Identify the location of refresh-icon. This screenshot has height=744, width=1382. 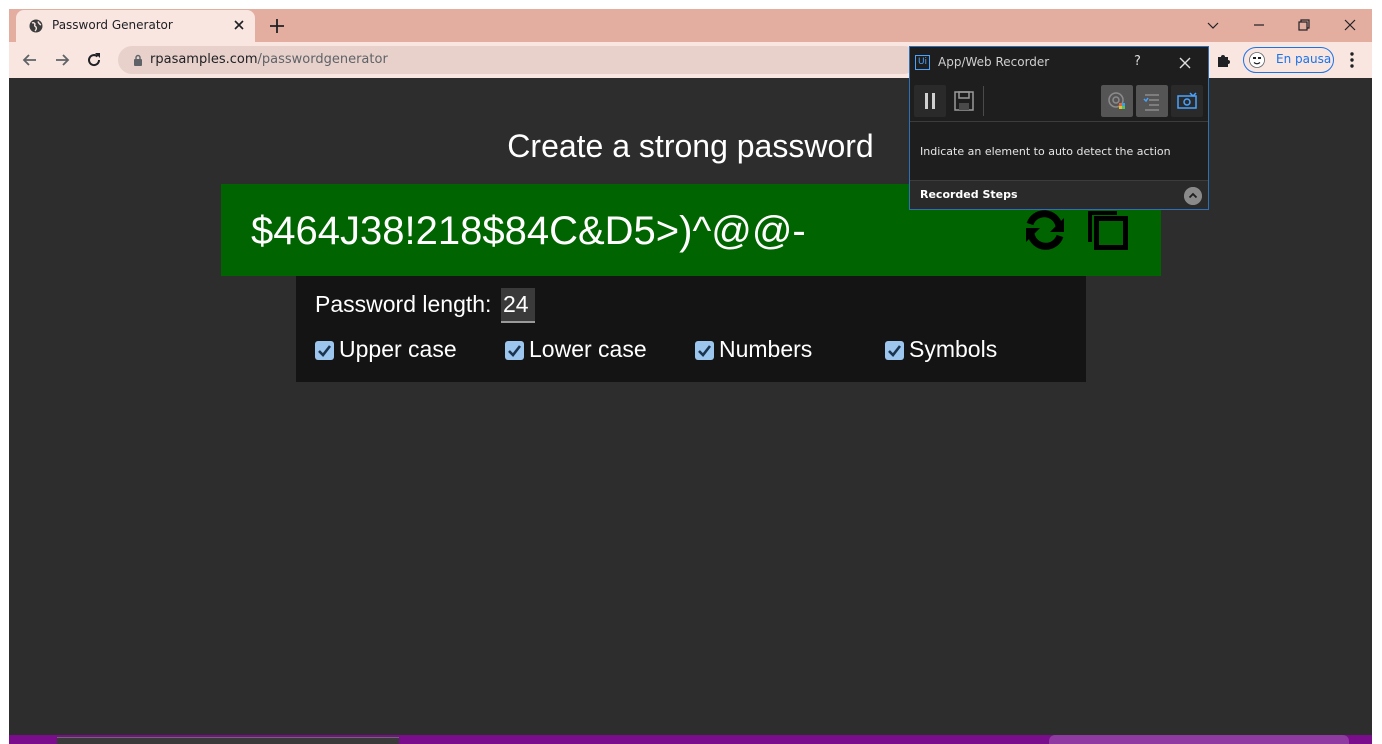
(1045, 230).